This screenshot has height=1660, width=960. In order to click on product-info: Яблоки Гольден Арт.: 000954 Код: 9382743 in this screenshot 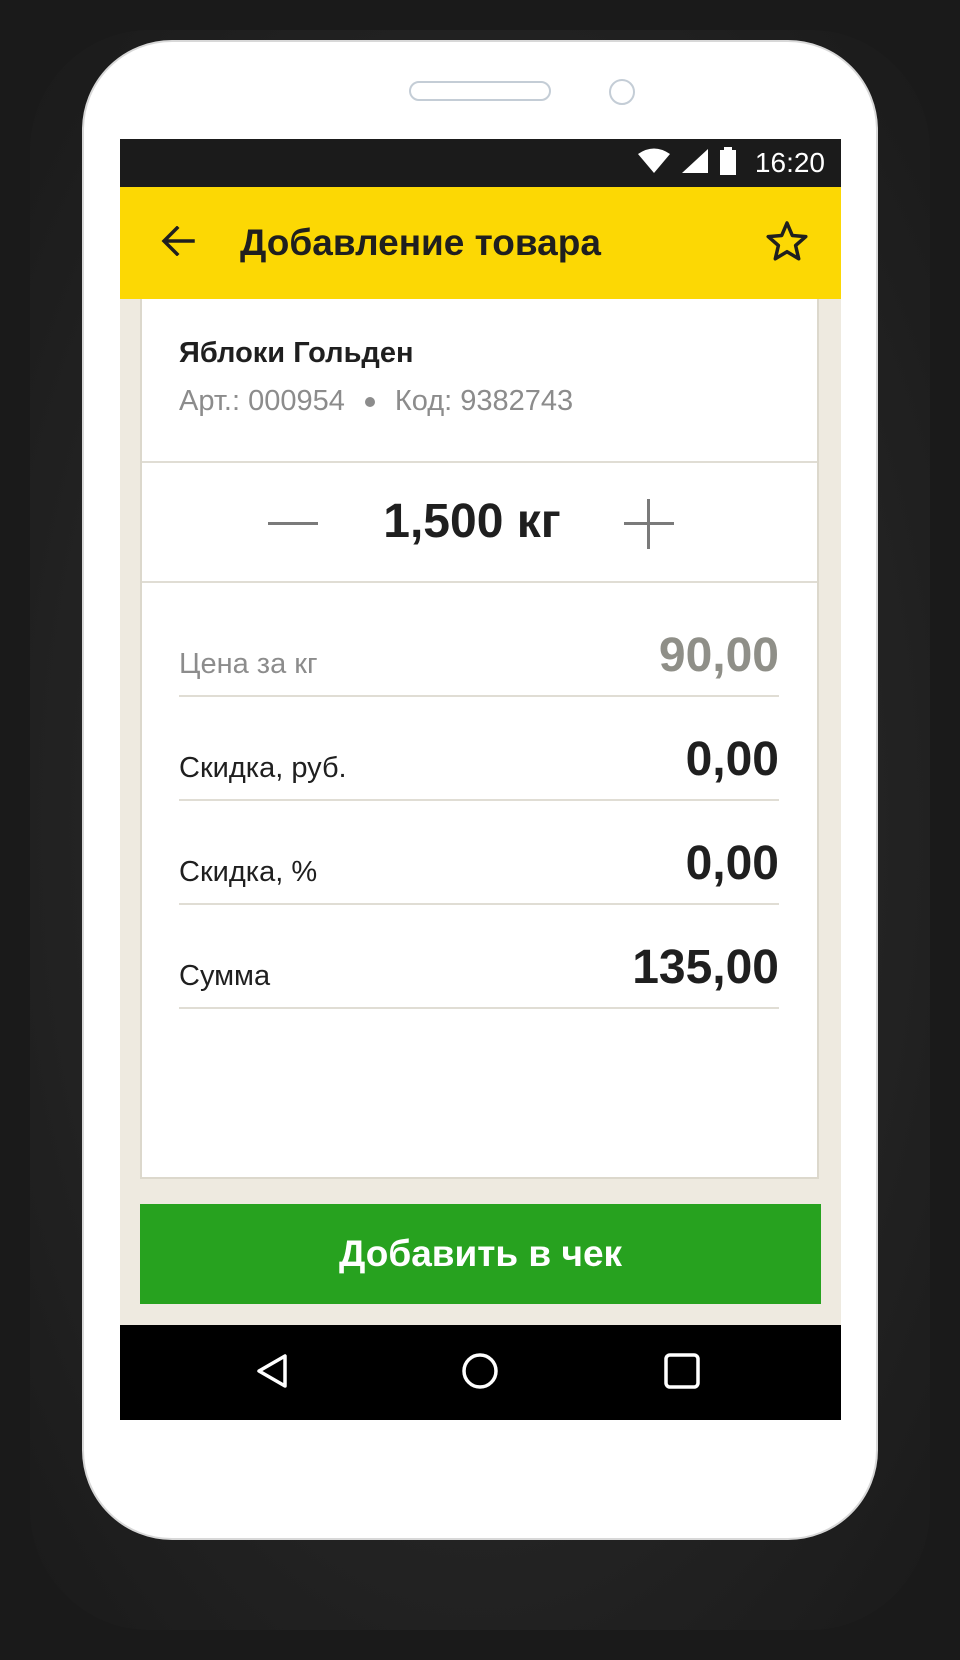, I will do `click(479, 381)`.